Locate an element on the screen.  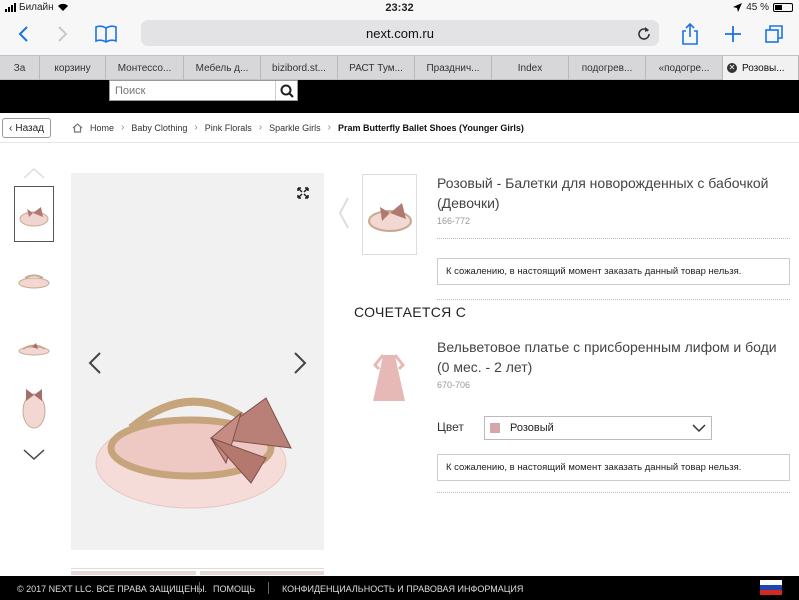
new-tab-icon is located at coordinates (733, 34).